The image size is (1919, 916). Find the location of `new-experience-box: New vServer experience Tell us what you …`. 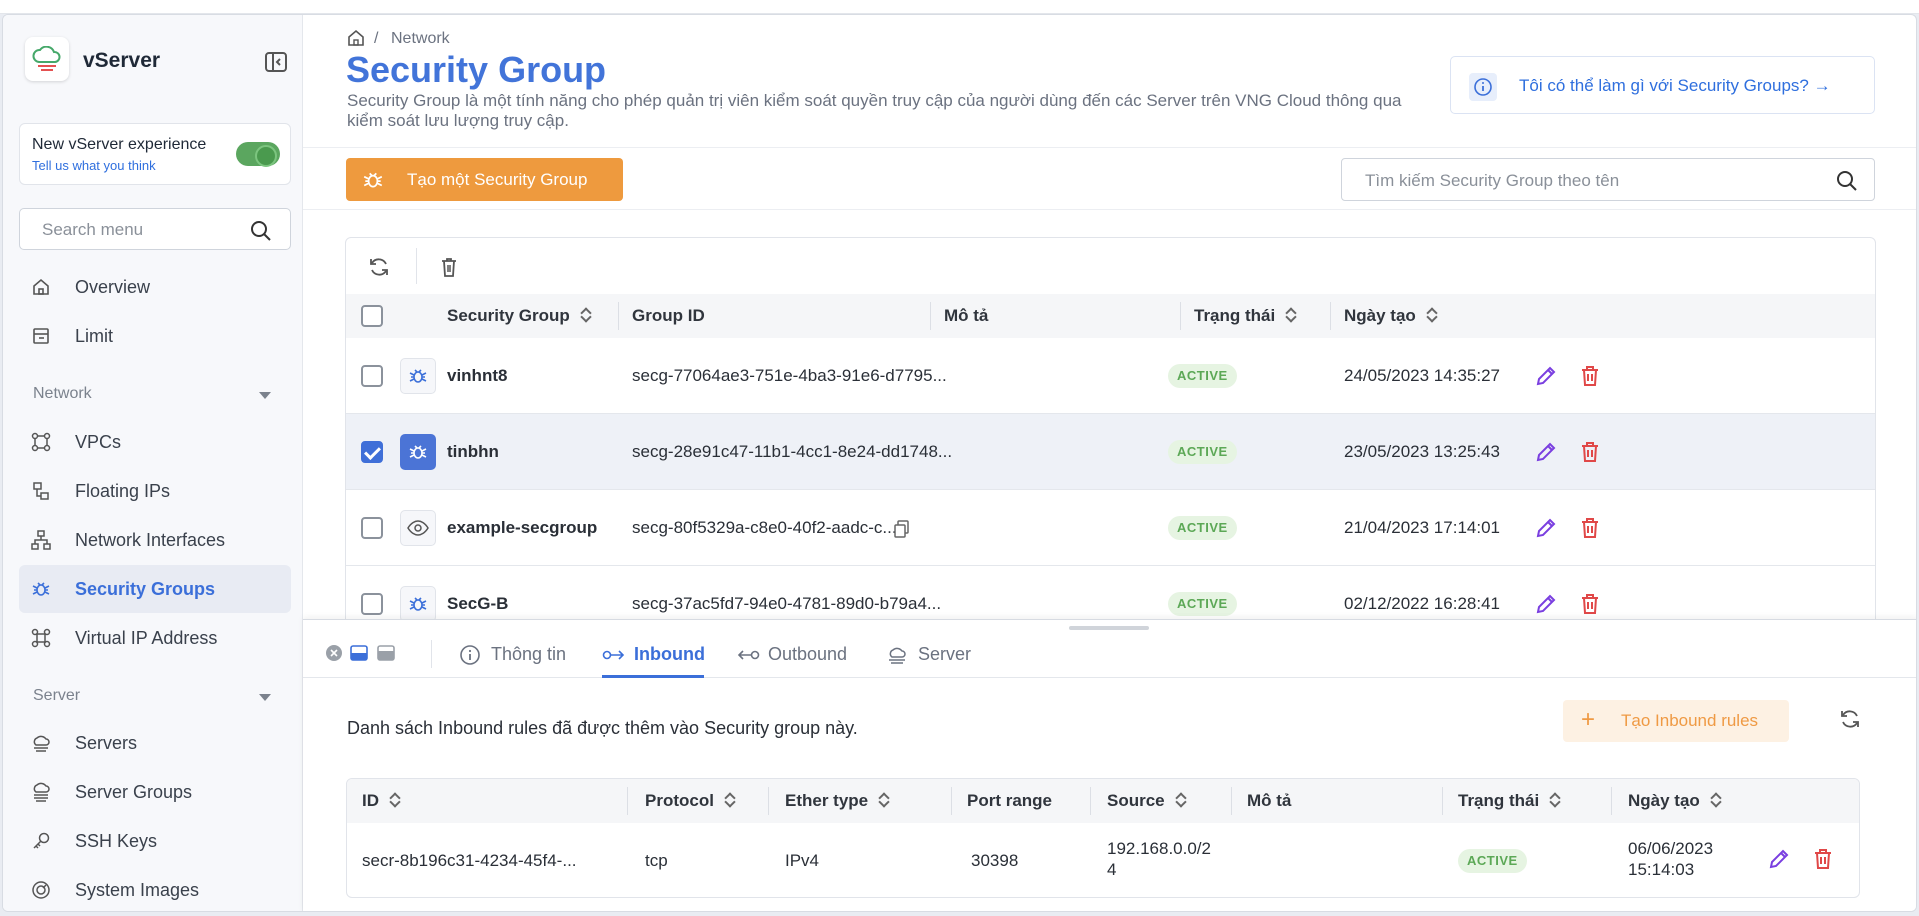

new-experience-box: New vServer experience Tell us what you … is located at coordinates (155, 154).